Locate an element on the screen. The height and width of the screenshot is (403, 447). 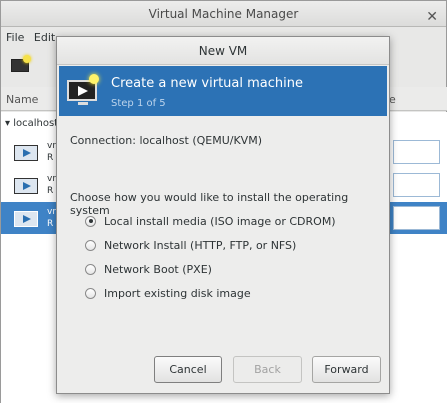
main-window-title: Virtual Machine Manager is located at coordinates (223, 14).